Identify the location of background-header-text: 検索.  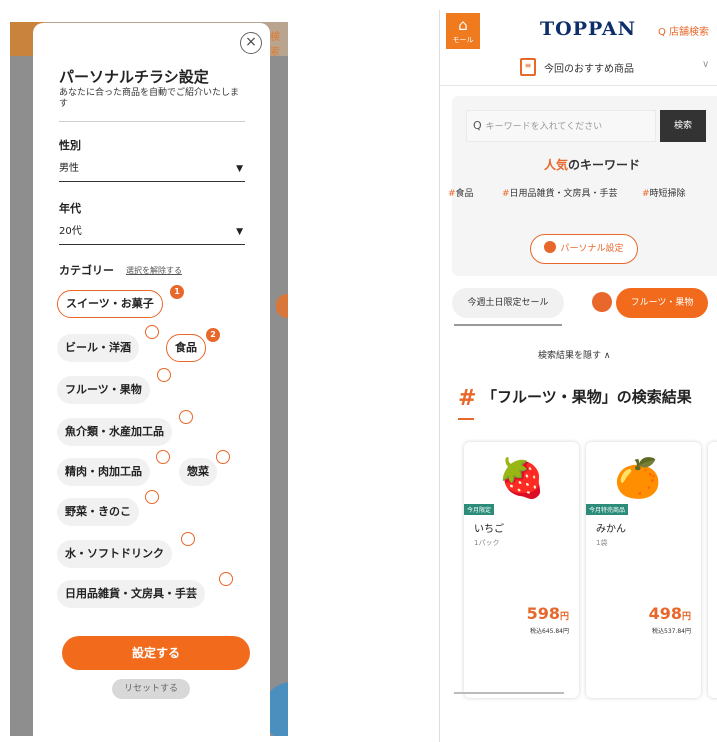
(275, 45).